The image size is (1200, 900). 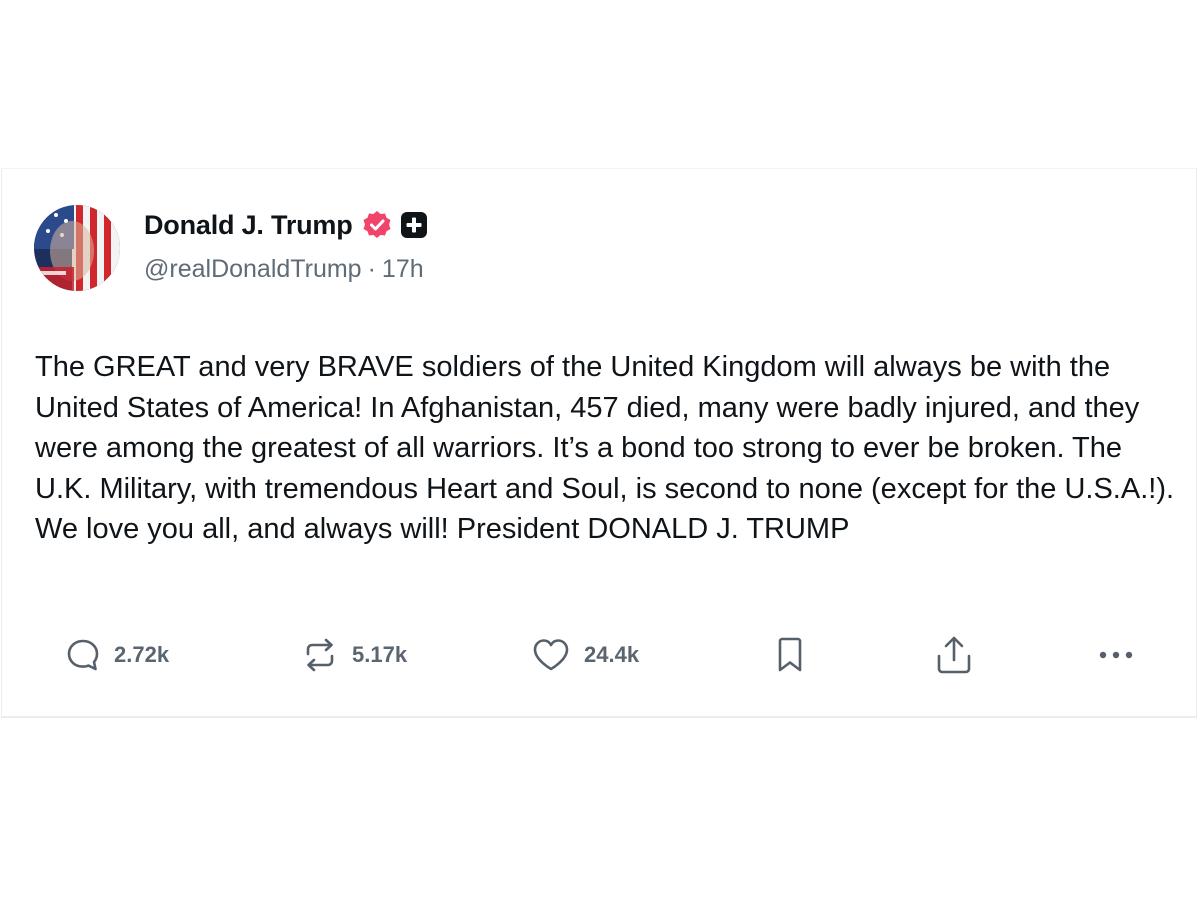 What do you see at coordinates (403, 269) in the screenshot?
I see `post-timestamp: 17h` at bounding box center [403, 269].